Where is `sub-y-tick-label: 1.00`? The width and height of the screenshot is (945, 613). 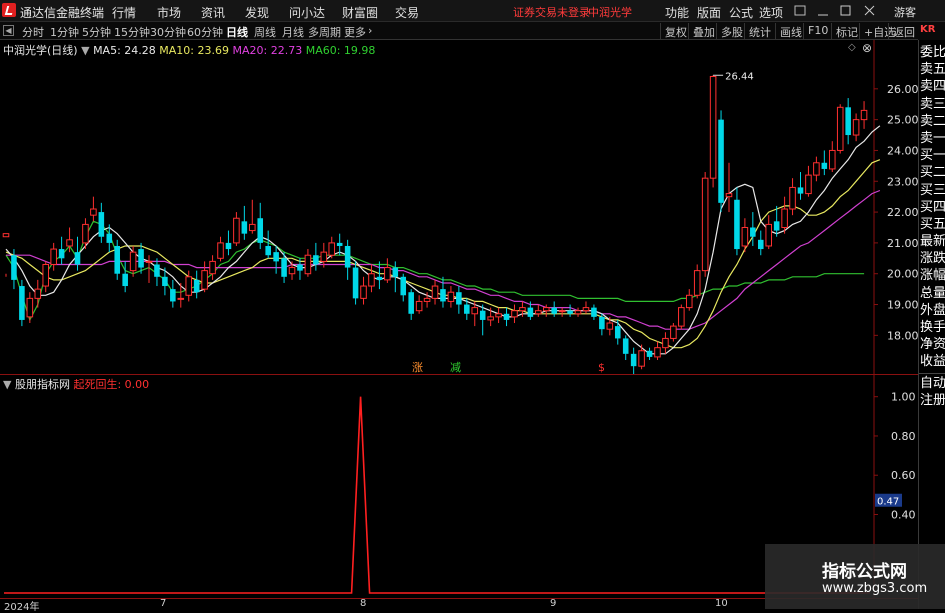
sub-y-tick-label: 1.00 is located at coordinates (903, 397).